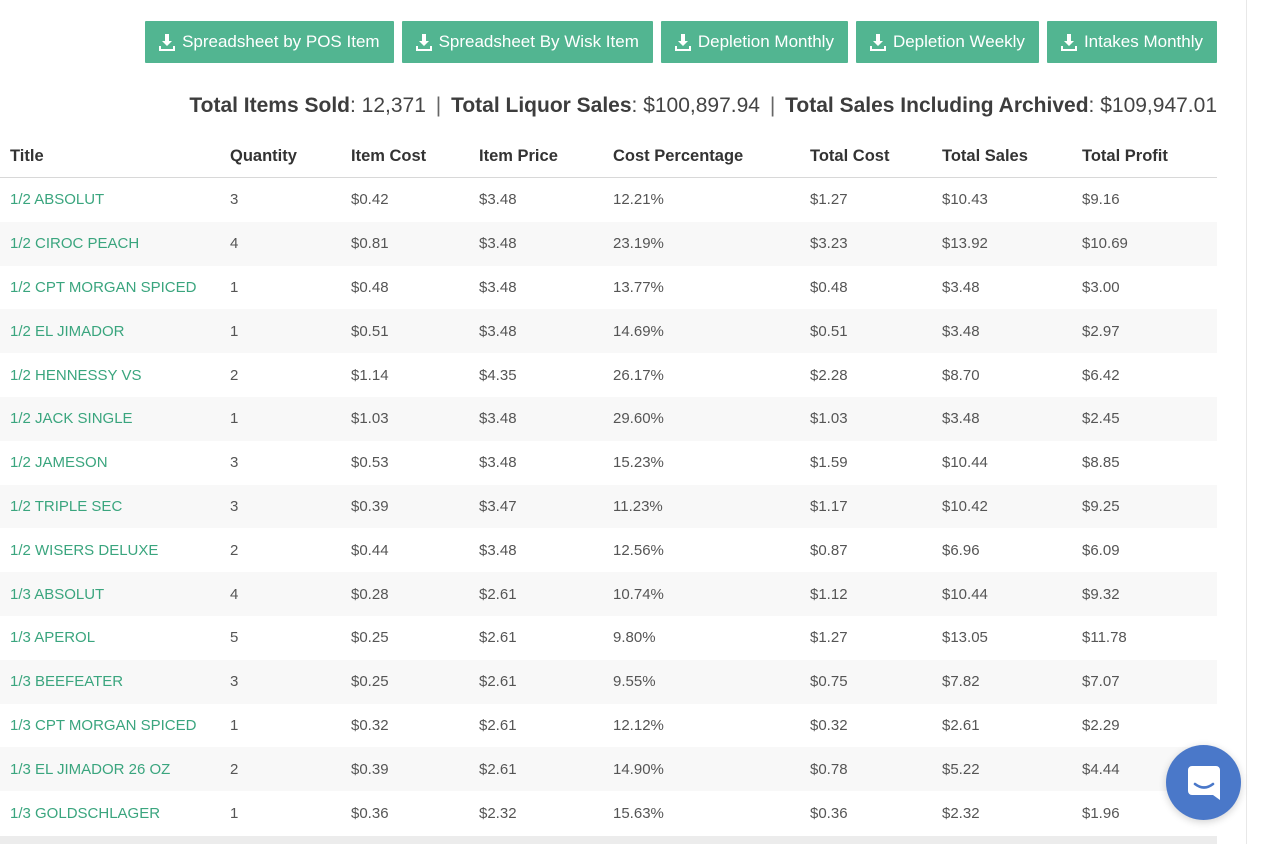 The height and width of the screenshot is (844, 1264). Describe the element at coordinates (541, 105) in the screenshot. I see `total-liquor-sales-label: Total Liquor Sales` at that location.